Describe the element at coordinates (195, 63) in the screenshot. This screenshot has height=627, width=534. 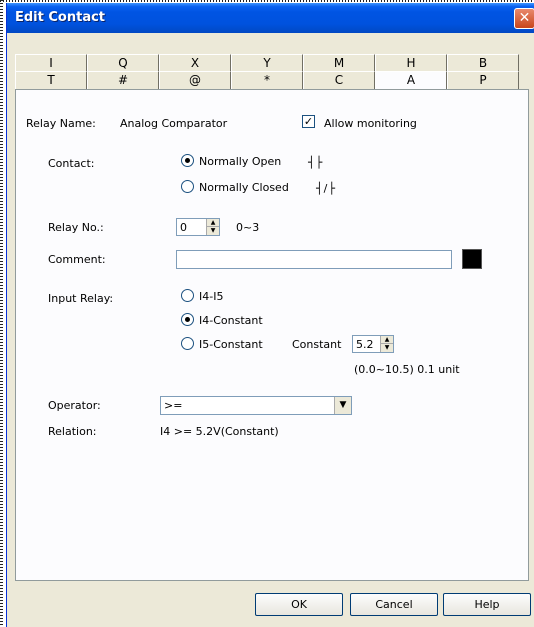
I see `tab-x: X` at that location.